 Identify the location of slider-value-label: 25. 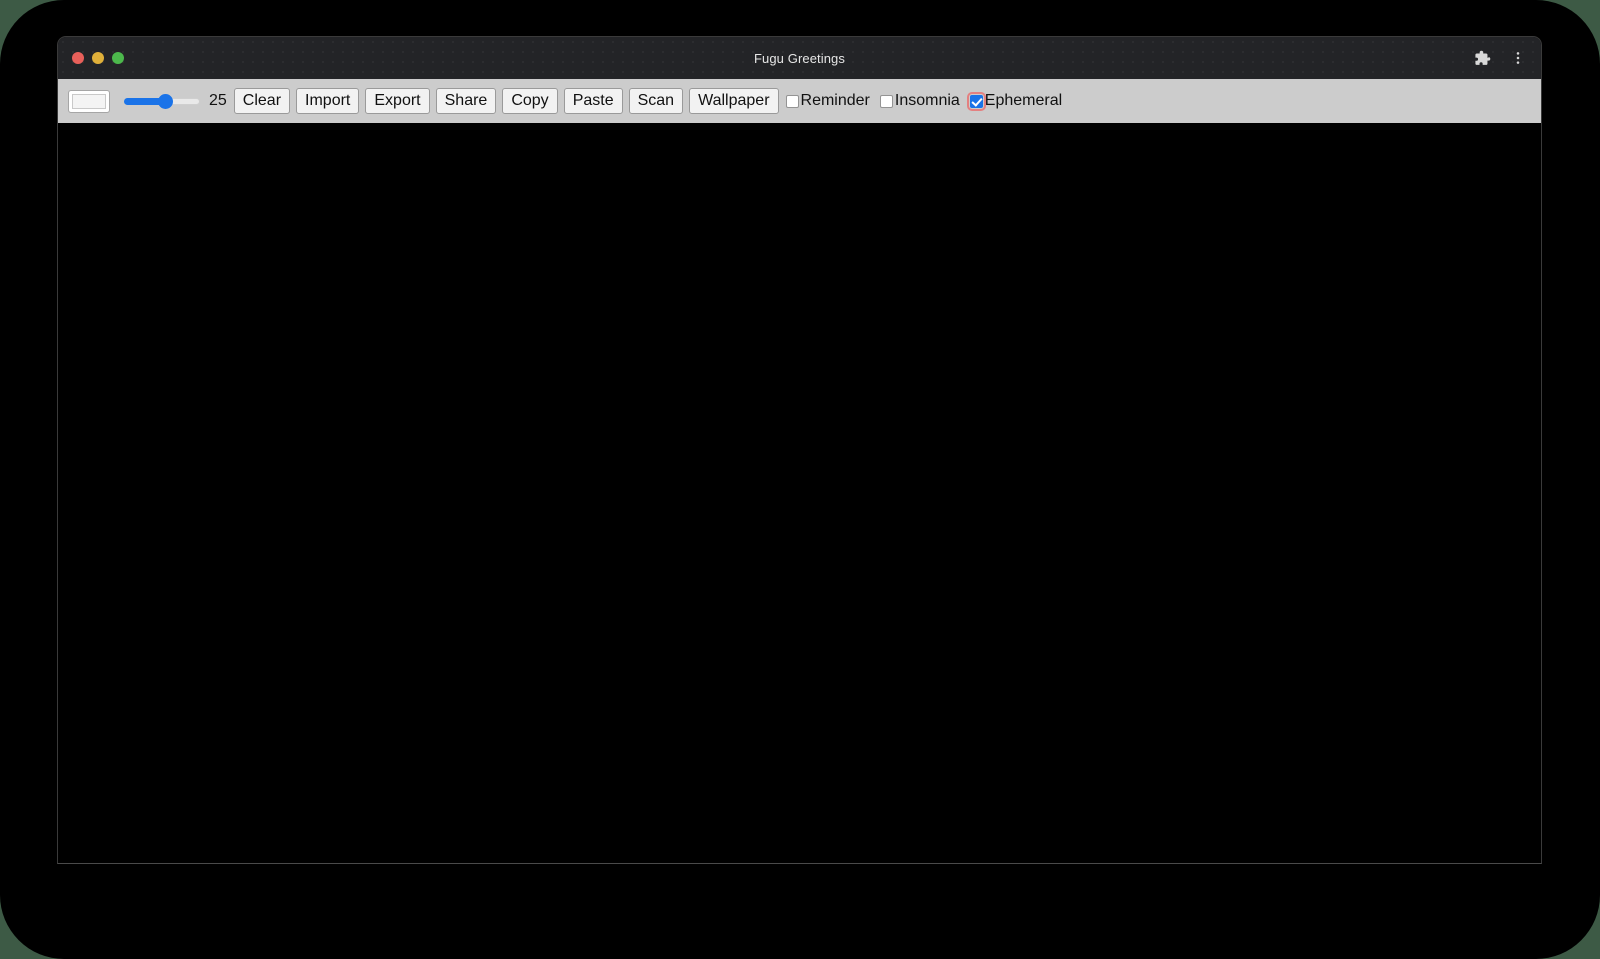
(218, 100).